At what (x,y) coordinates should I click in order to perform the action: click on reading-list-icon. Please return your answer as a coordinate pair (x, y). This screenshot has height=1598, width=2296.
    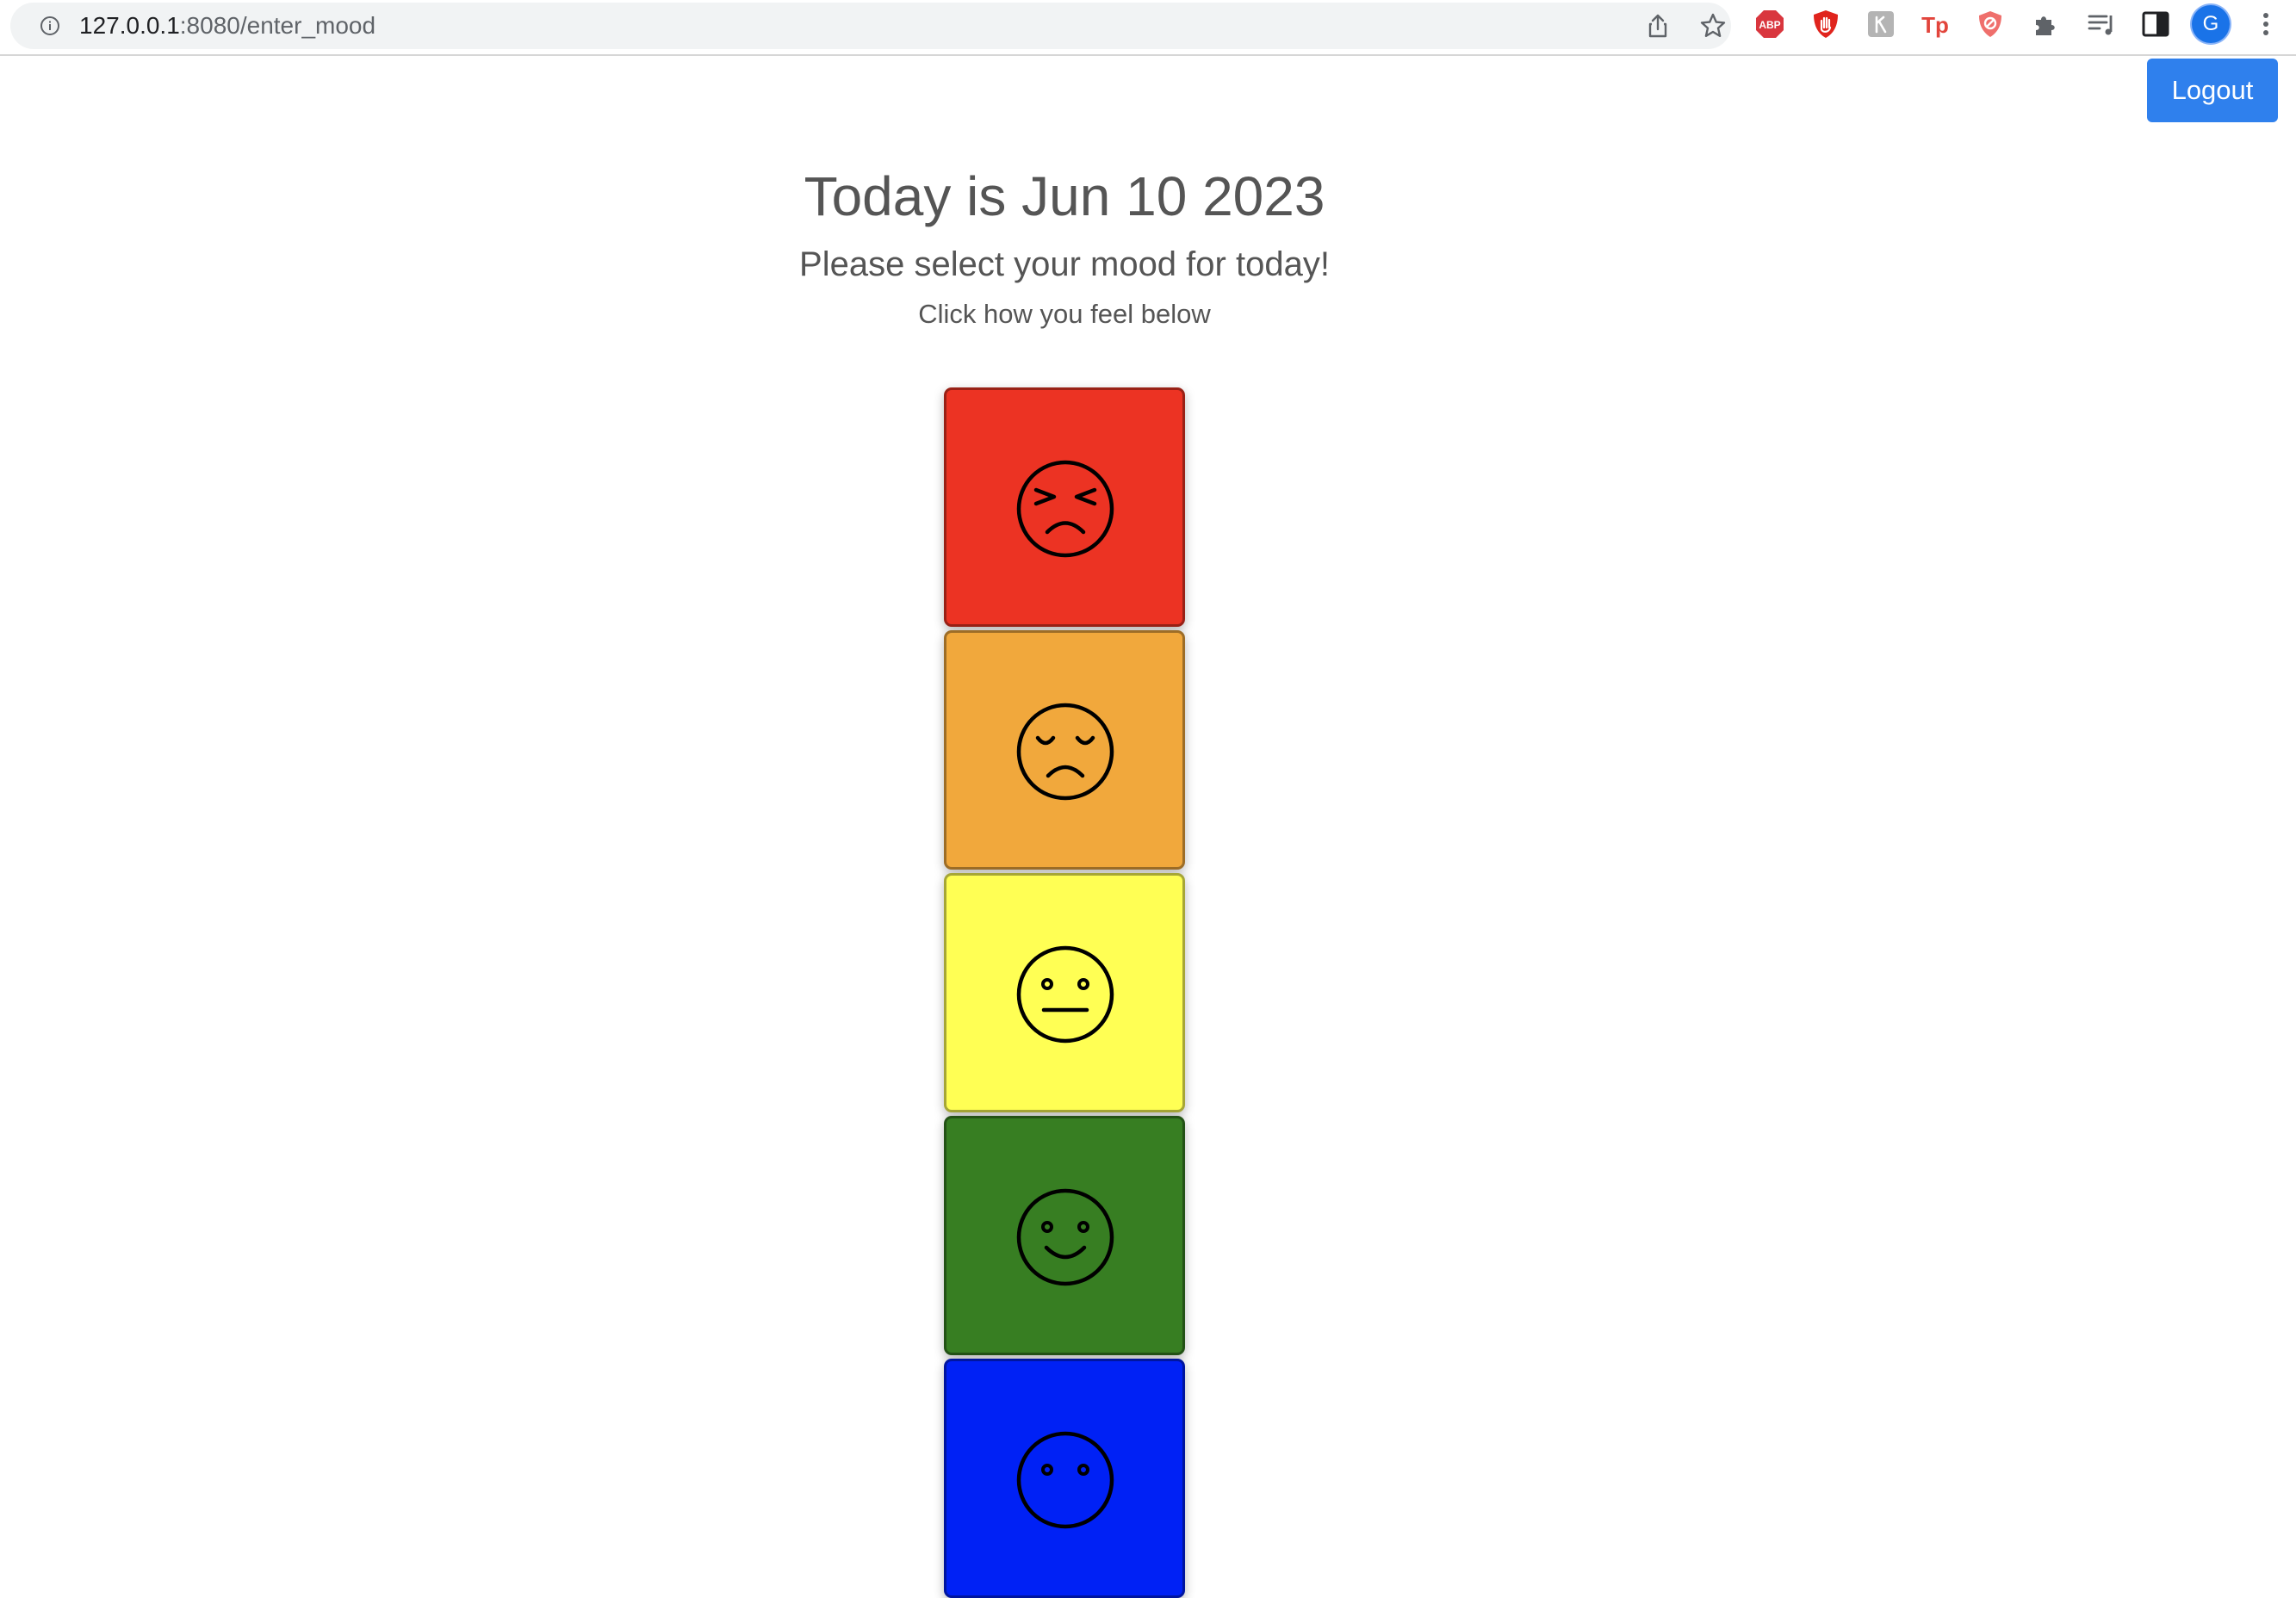
    Looking at the image, I should click on (2101, 24).